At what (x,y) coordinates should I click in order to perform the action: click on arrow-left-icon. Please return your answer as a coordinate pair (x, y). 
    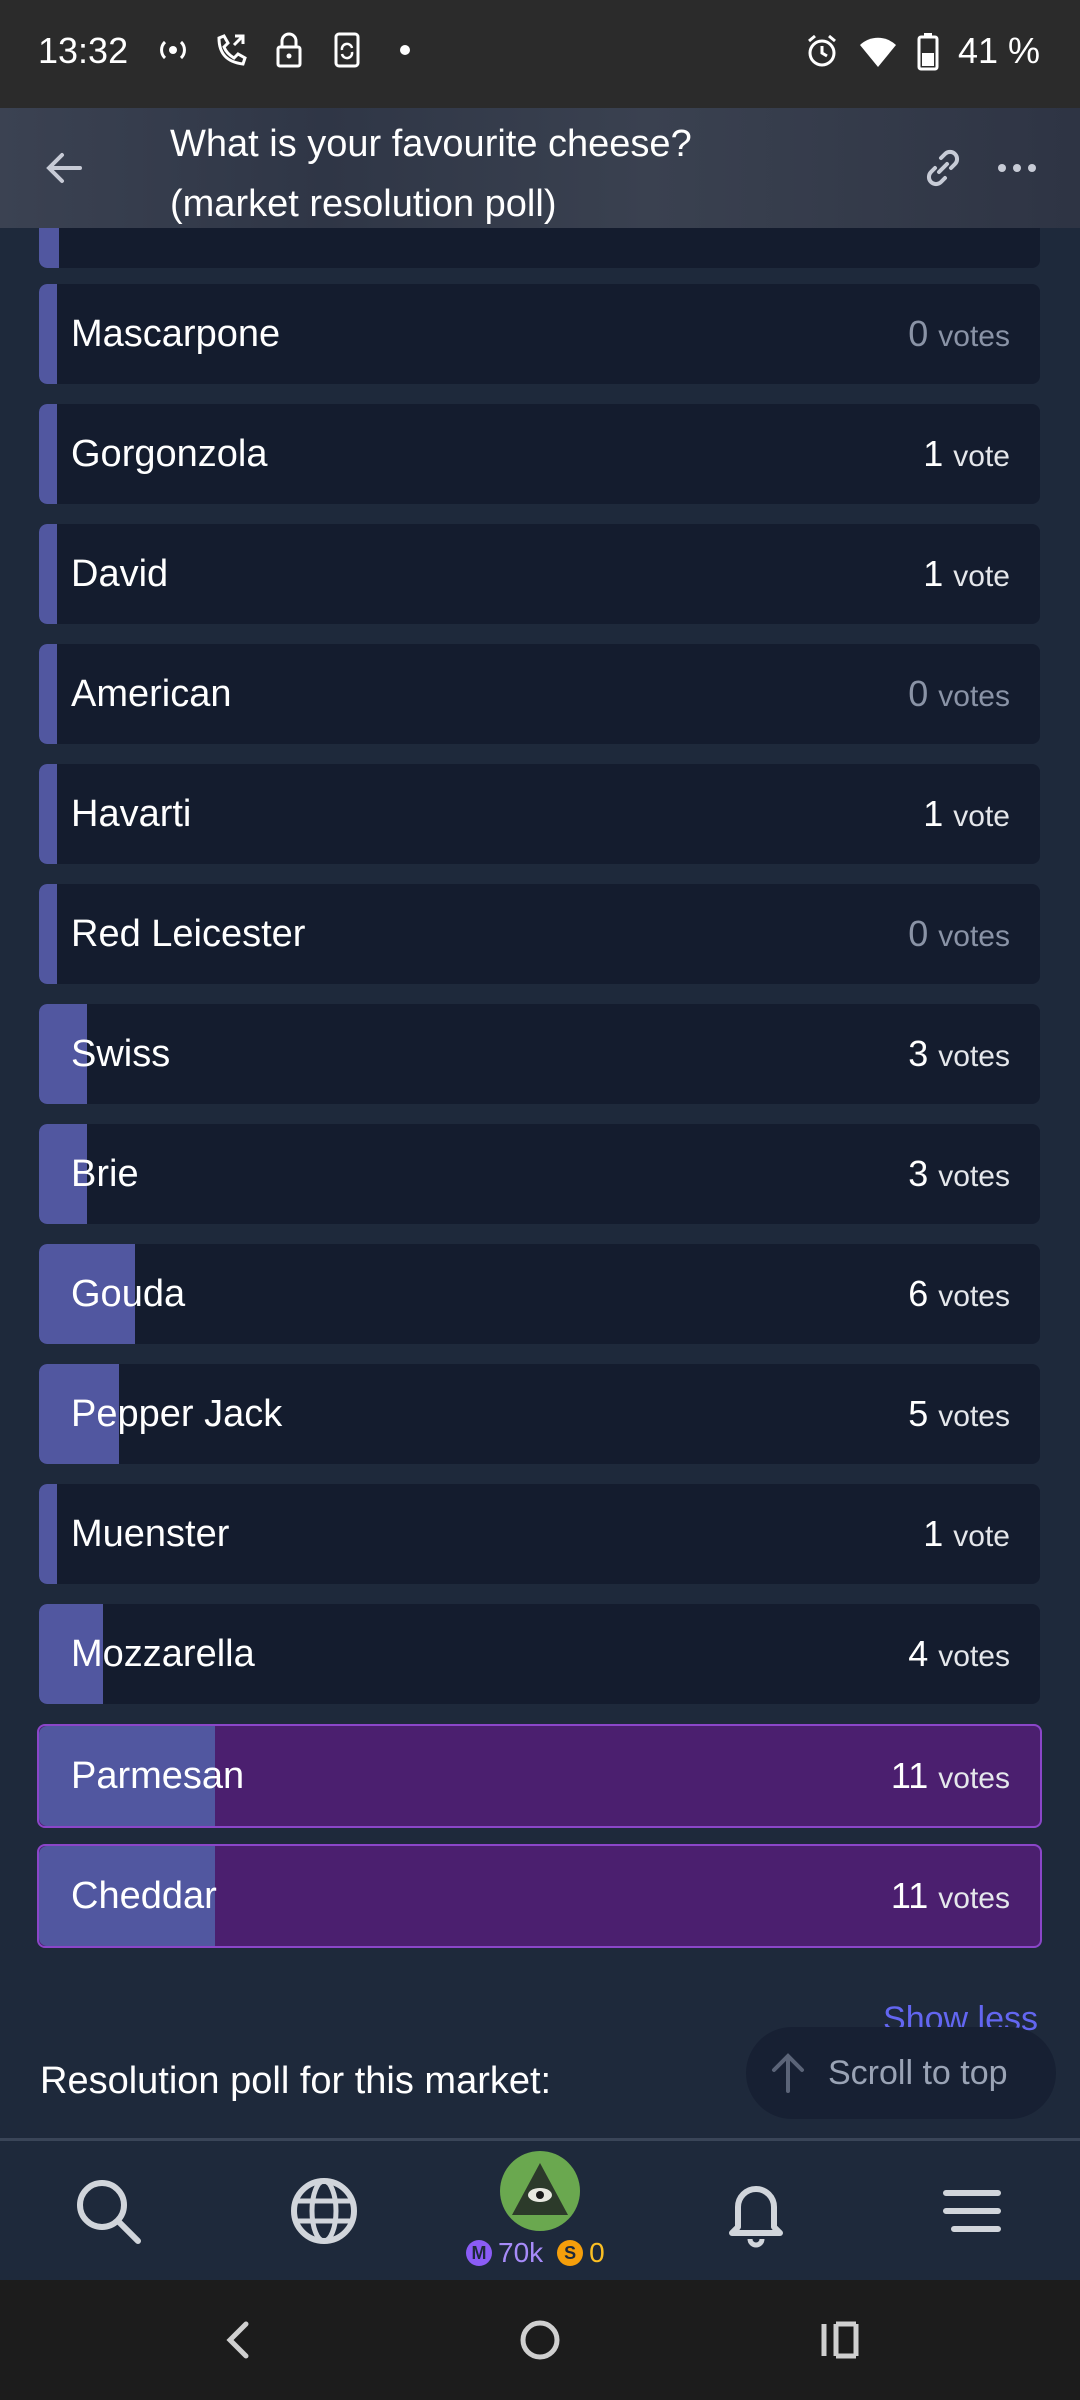
    Looking at the image, I should click on (65, 168).